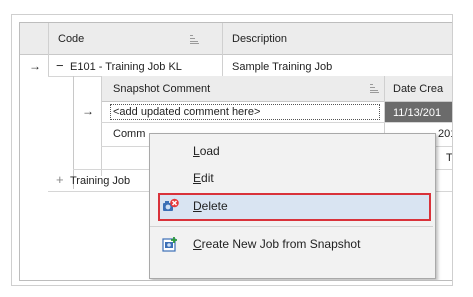 This screenshot has height=297, width=473. I want to click on snapshot-date-cell: 11/13/201, so click(417, 113).